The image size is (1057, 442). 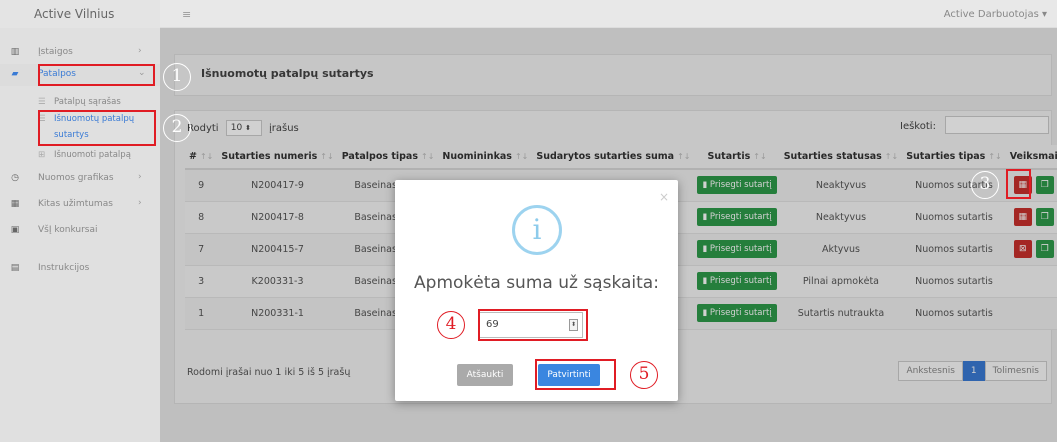 What do you see at coordinates (985, 185) in the screenshot?
I see `step-marker-3: 3` at bounding box center [985, 185].